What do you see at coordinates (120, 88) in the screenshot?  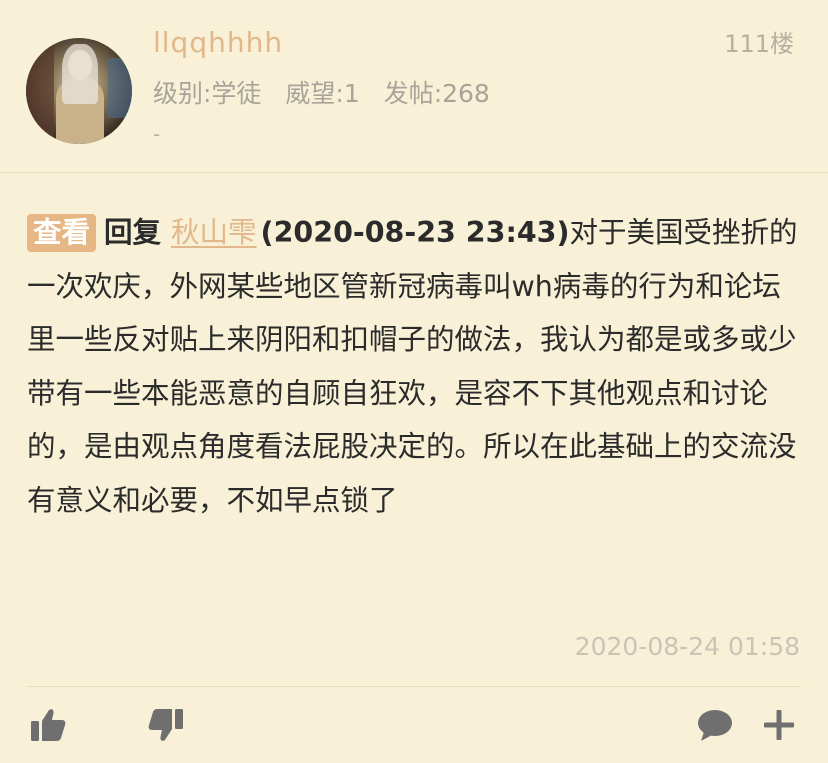 I see `avatar-bg-right` at bounding box center [120, 88].